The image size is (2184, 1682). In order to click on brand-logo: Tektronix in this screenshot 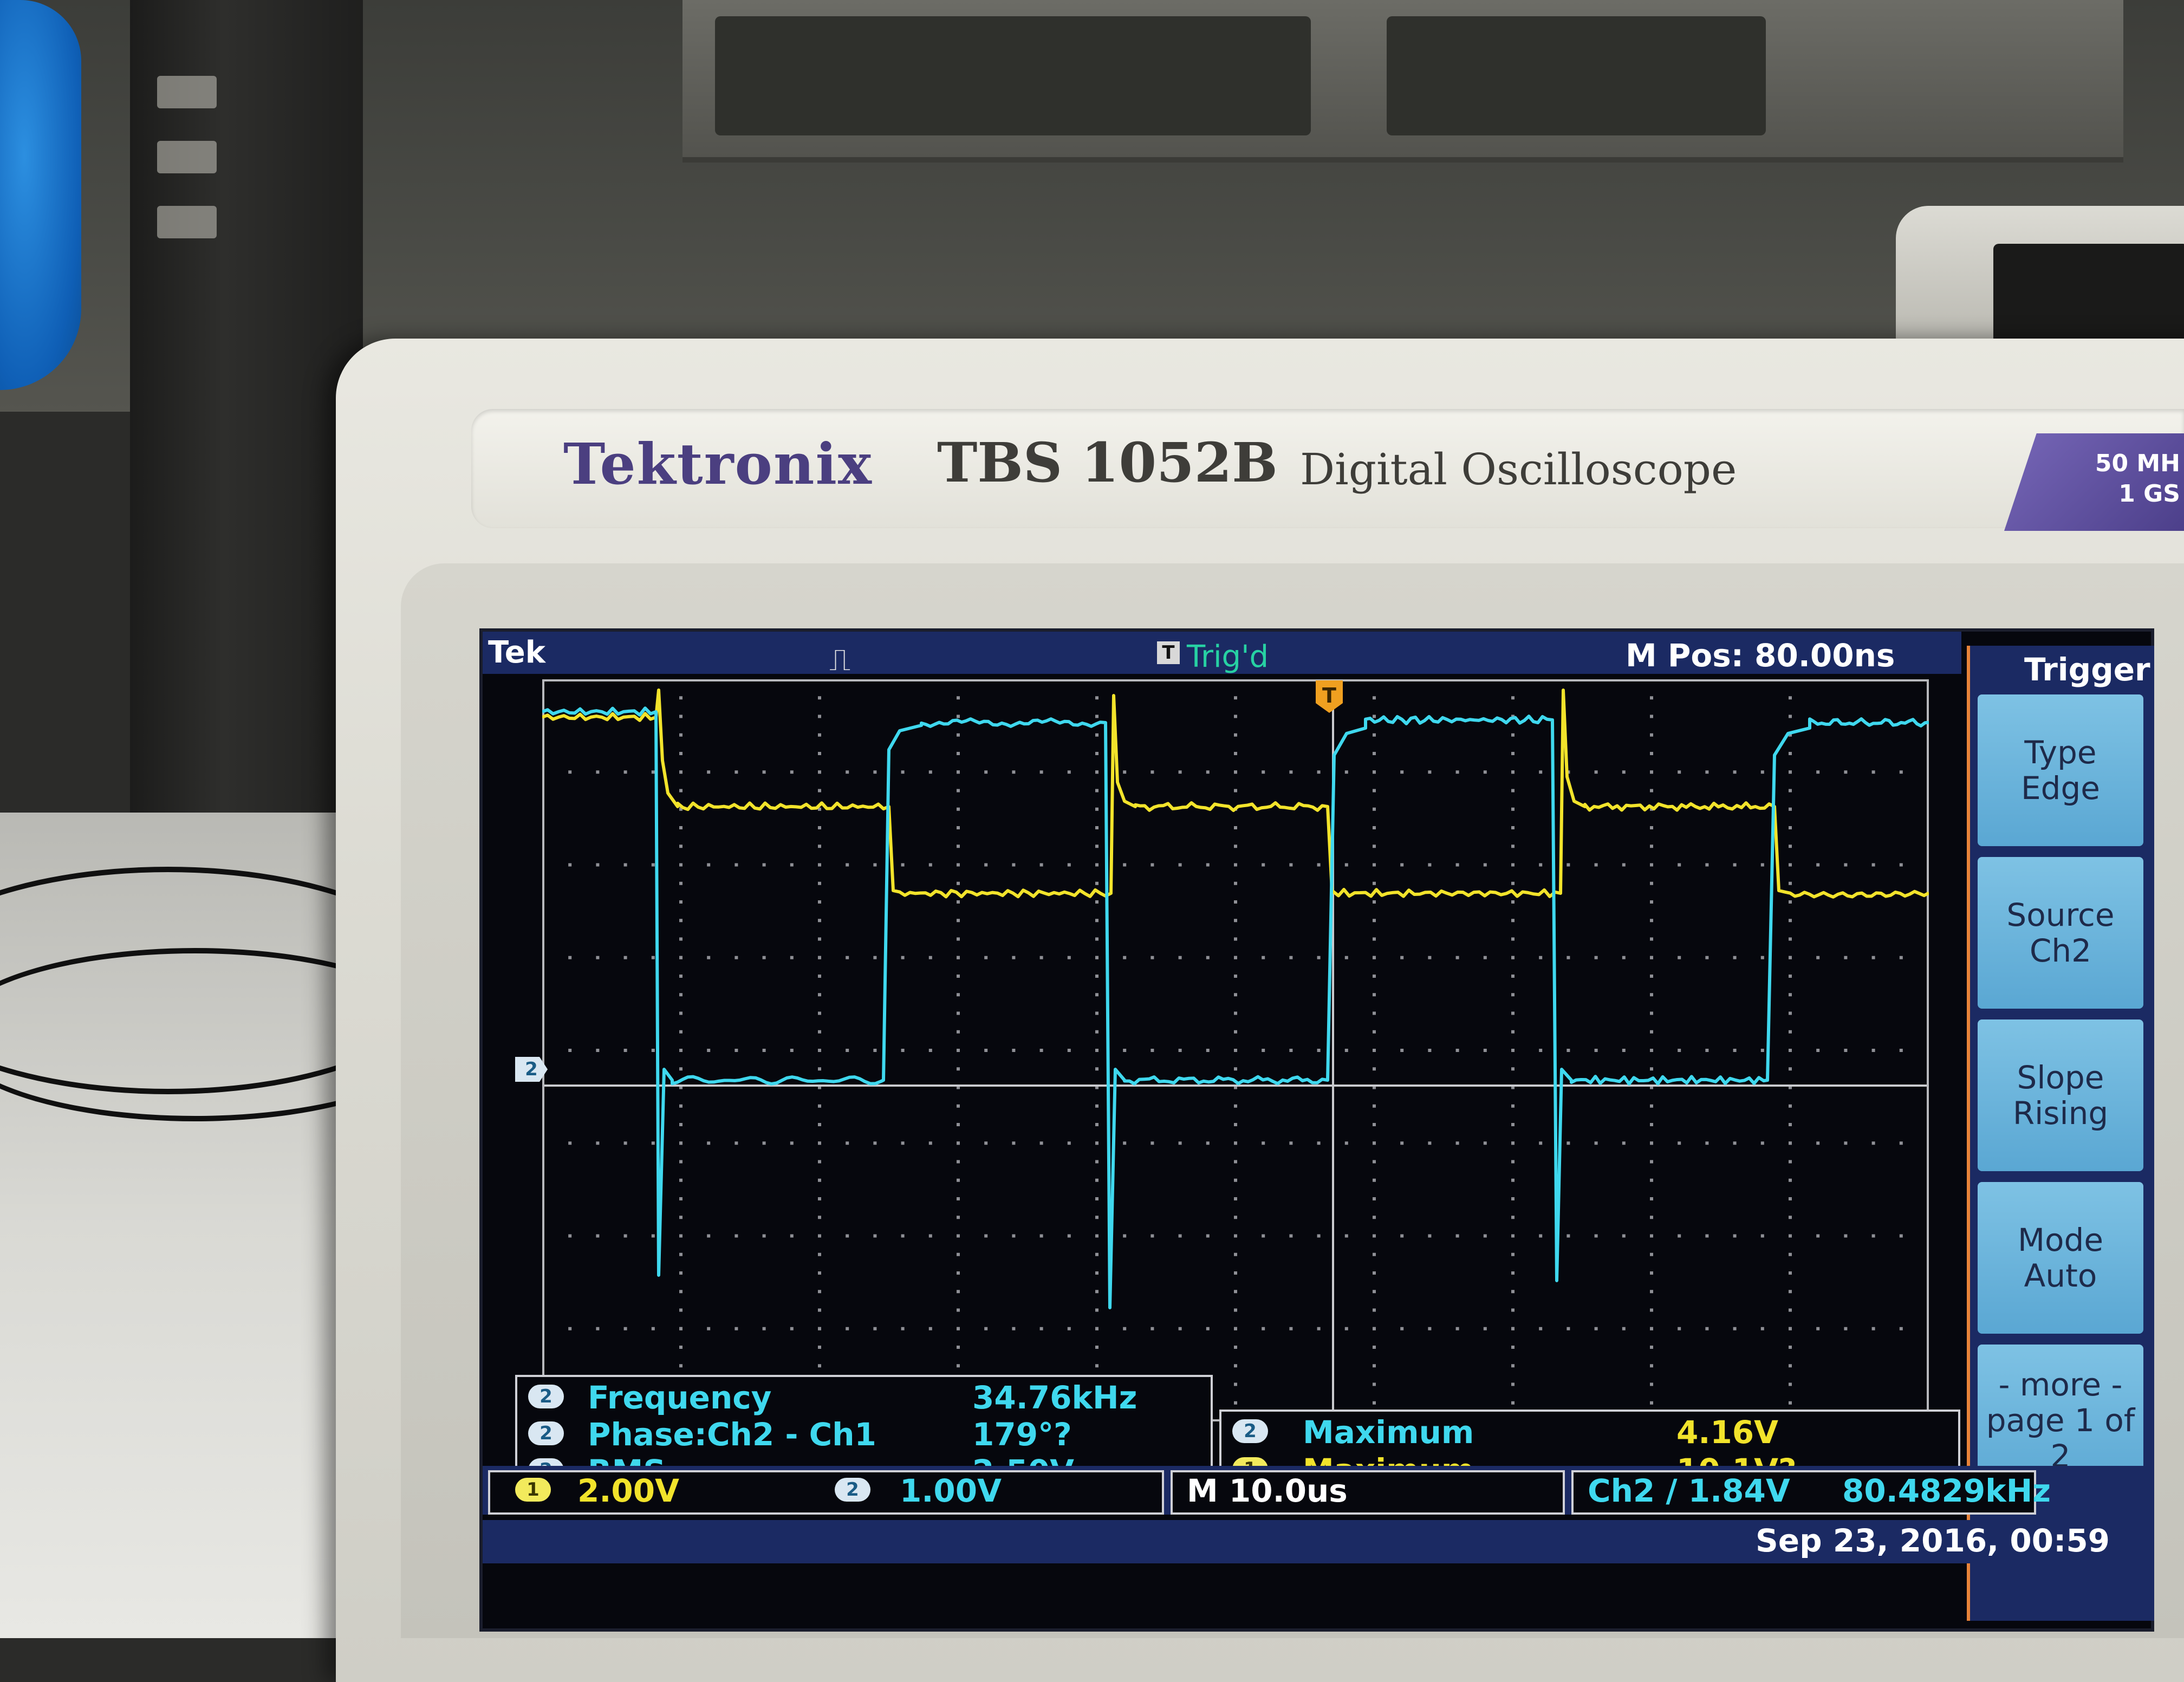, I will do `click(718, 464)`.